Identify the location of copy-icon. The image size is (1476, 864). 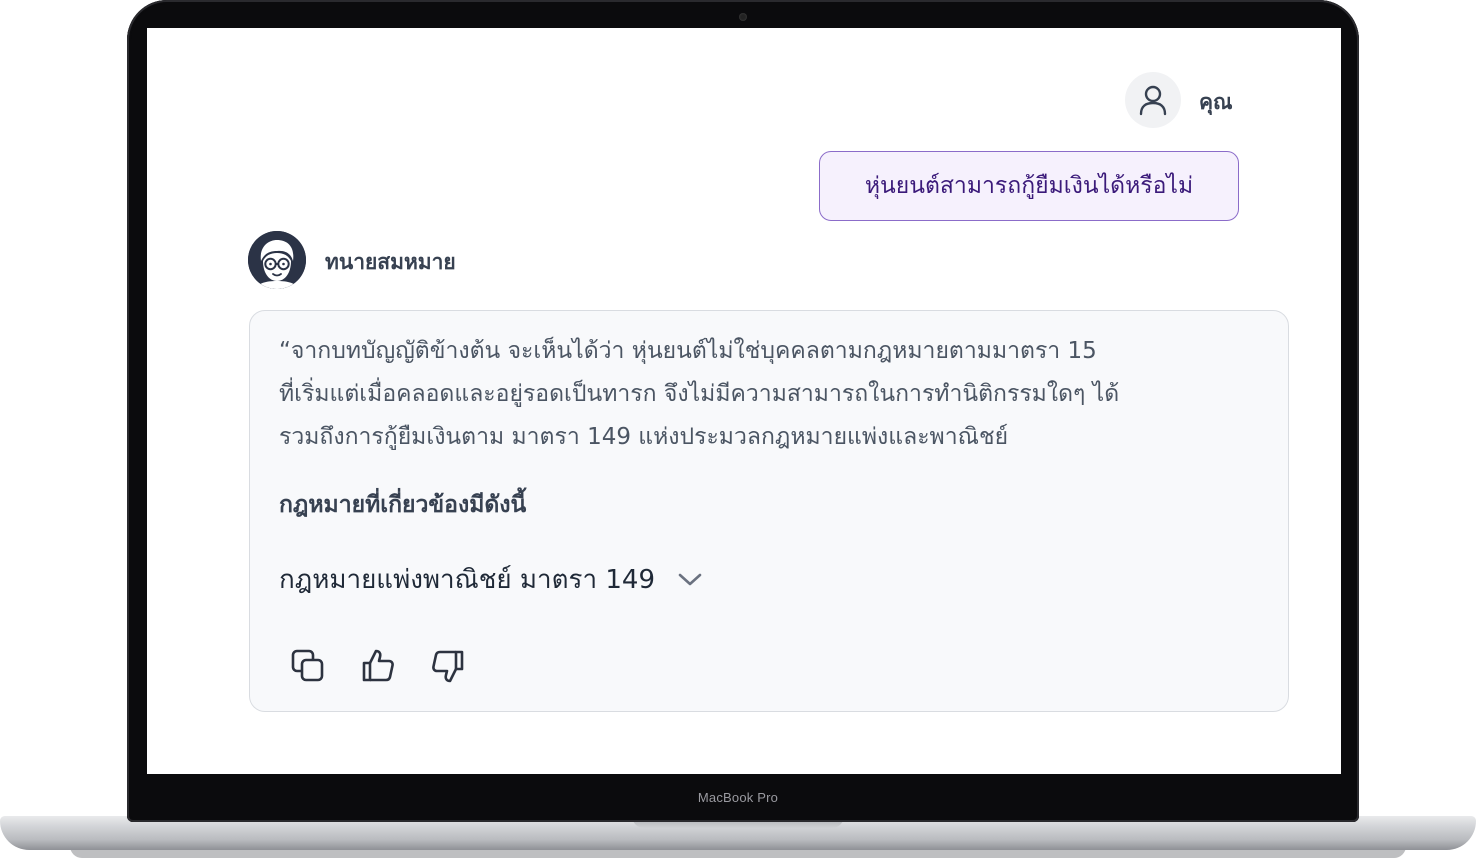
(307, 665).